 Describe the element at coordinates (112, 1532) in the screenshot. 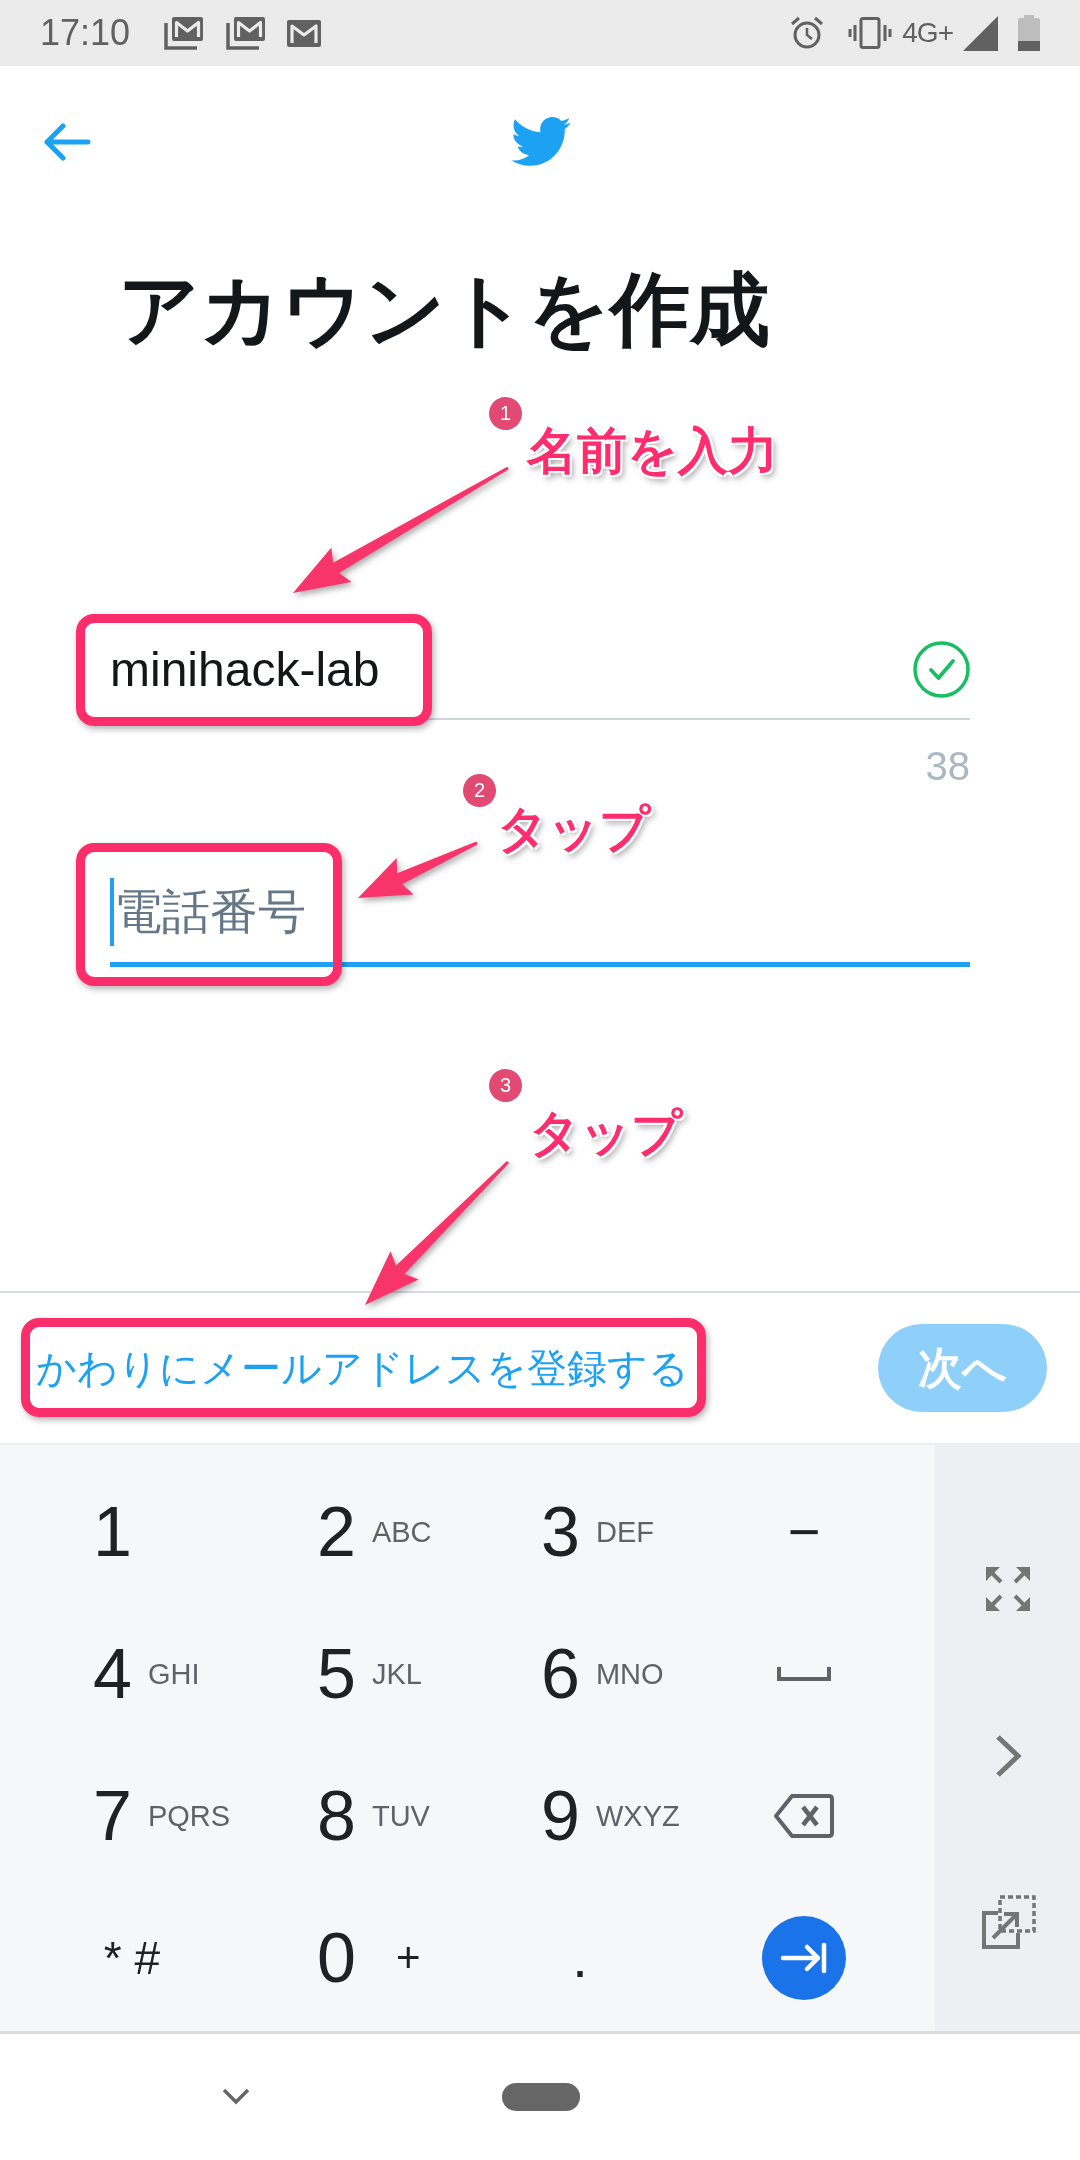

I see `digit-key: 1` at that location.